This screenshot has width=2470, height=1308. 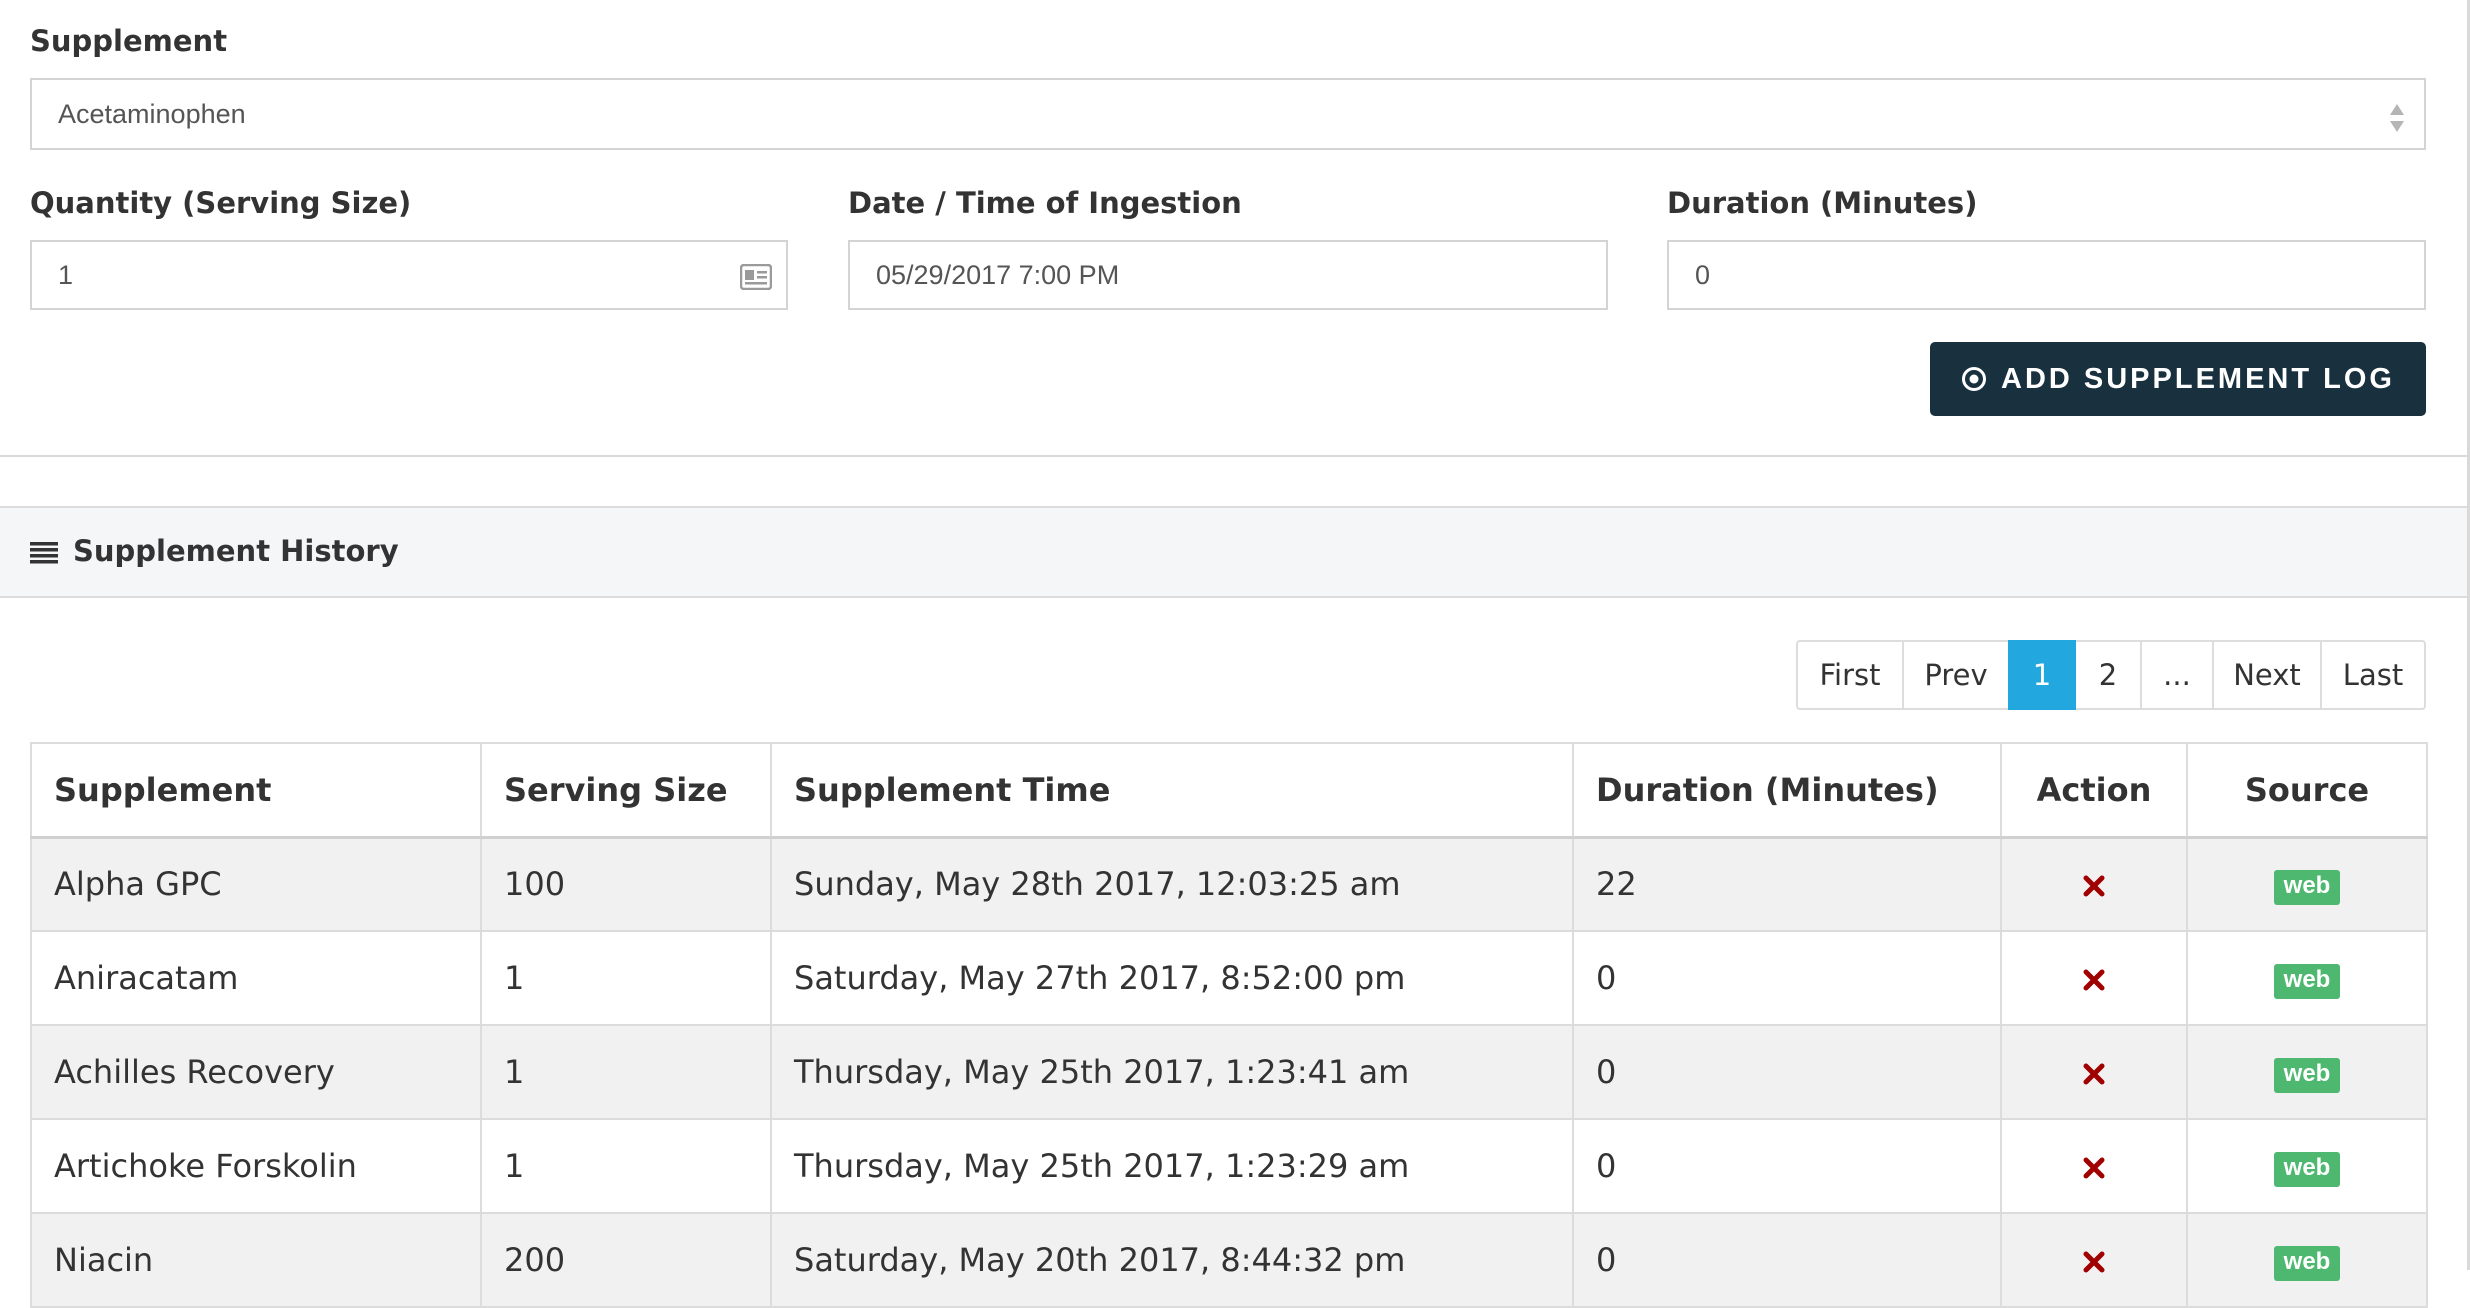 What do you see at coordinates (2108, 675) in the screenshot?
I see `page-2-button: 2` at bounding box center [2108, 675].